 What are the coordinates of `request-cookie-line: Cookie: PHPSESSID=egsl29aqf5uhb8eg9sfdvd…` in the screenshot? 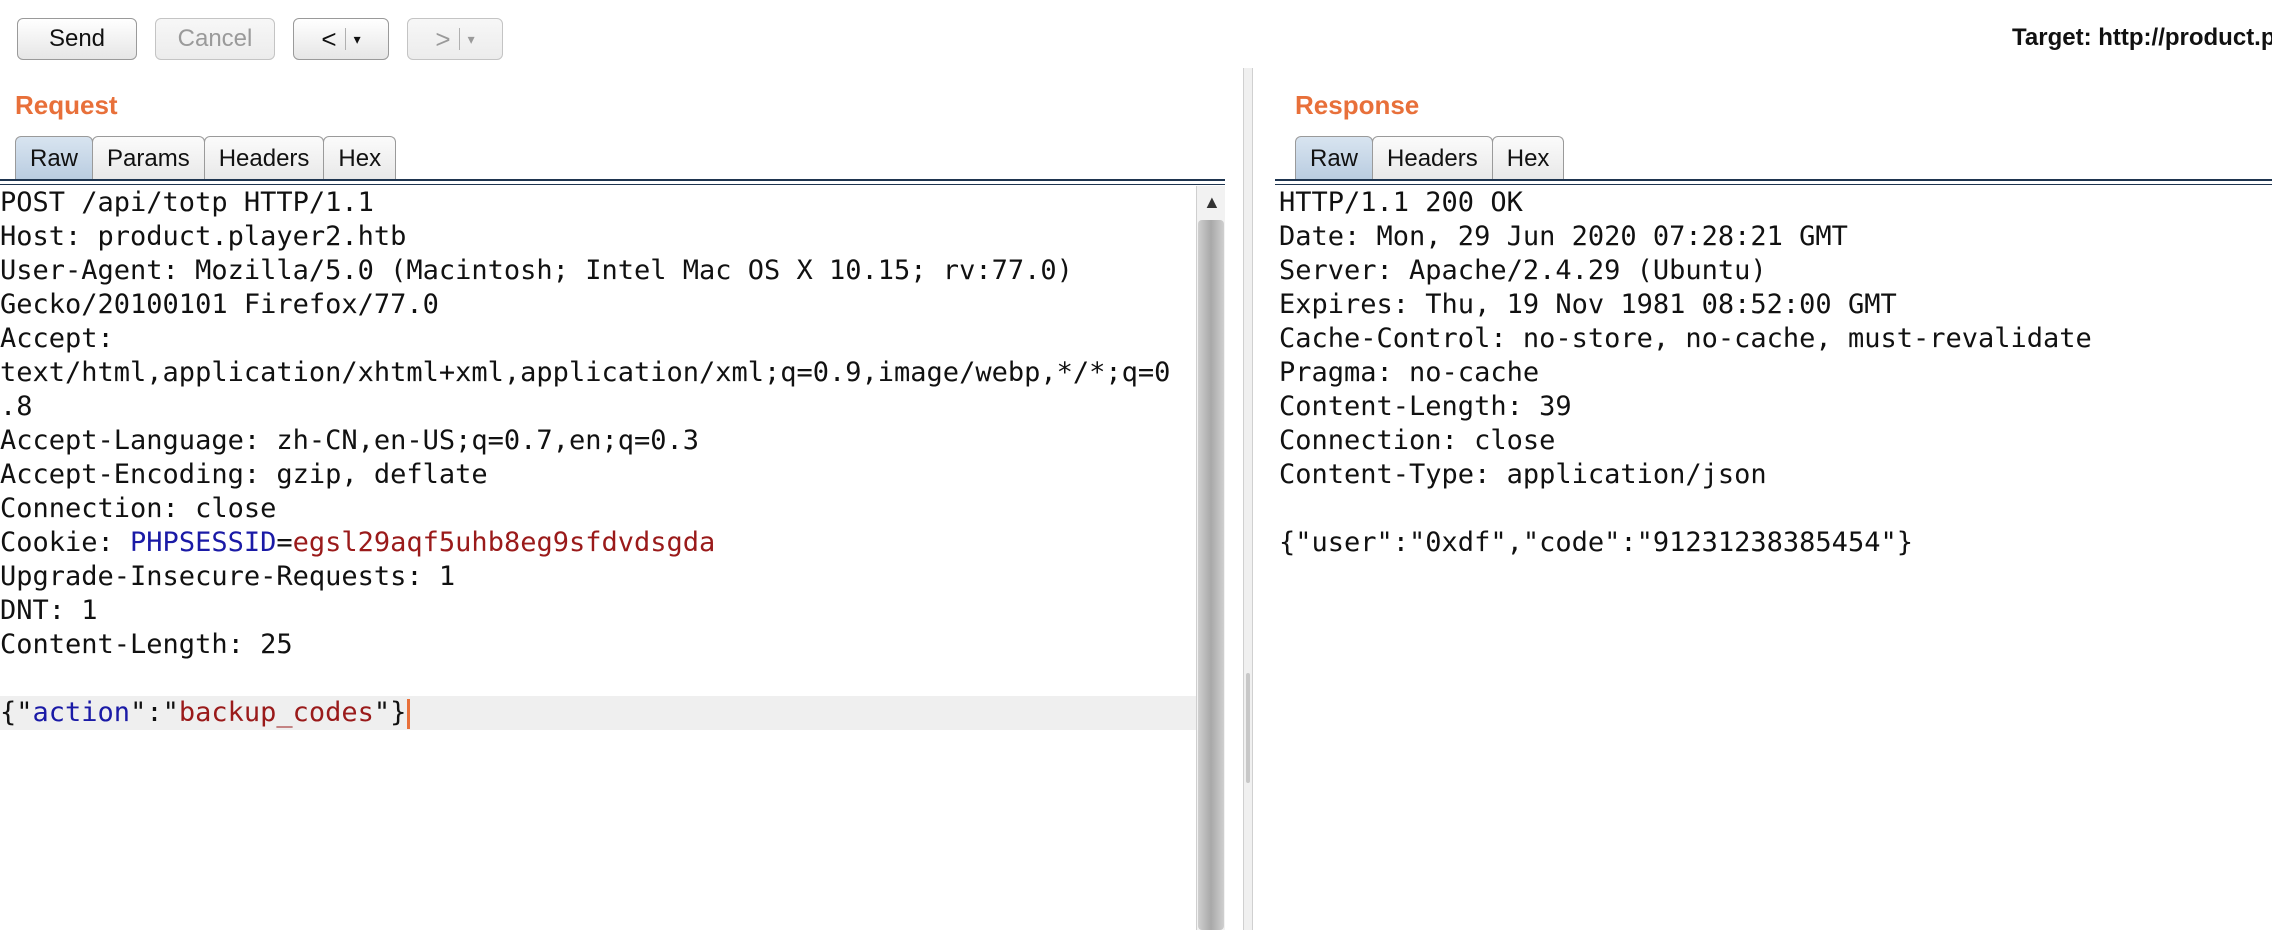 It's located at (598, 543).